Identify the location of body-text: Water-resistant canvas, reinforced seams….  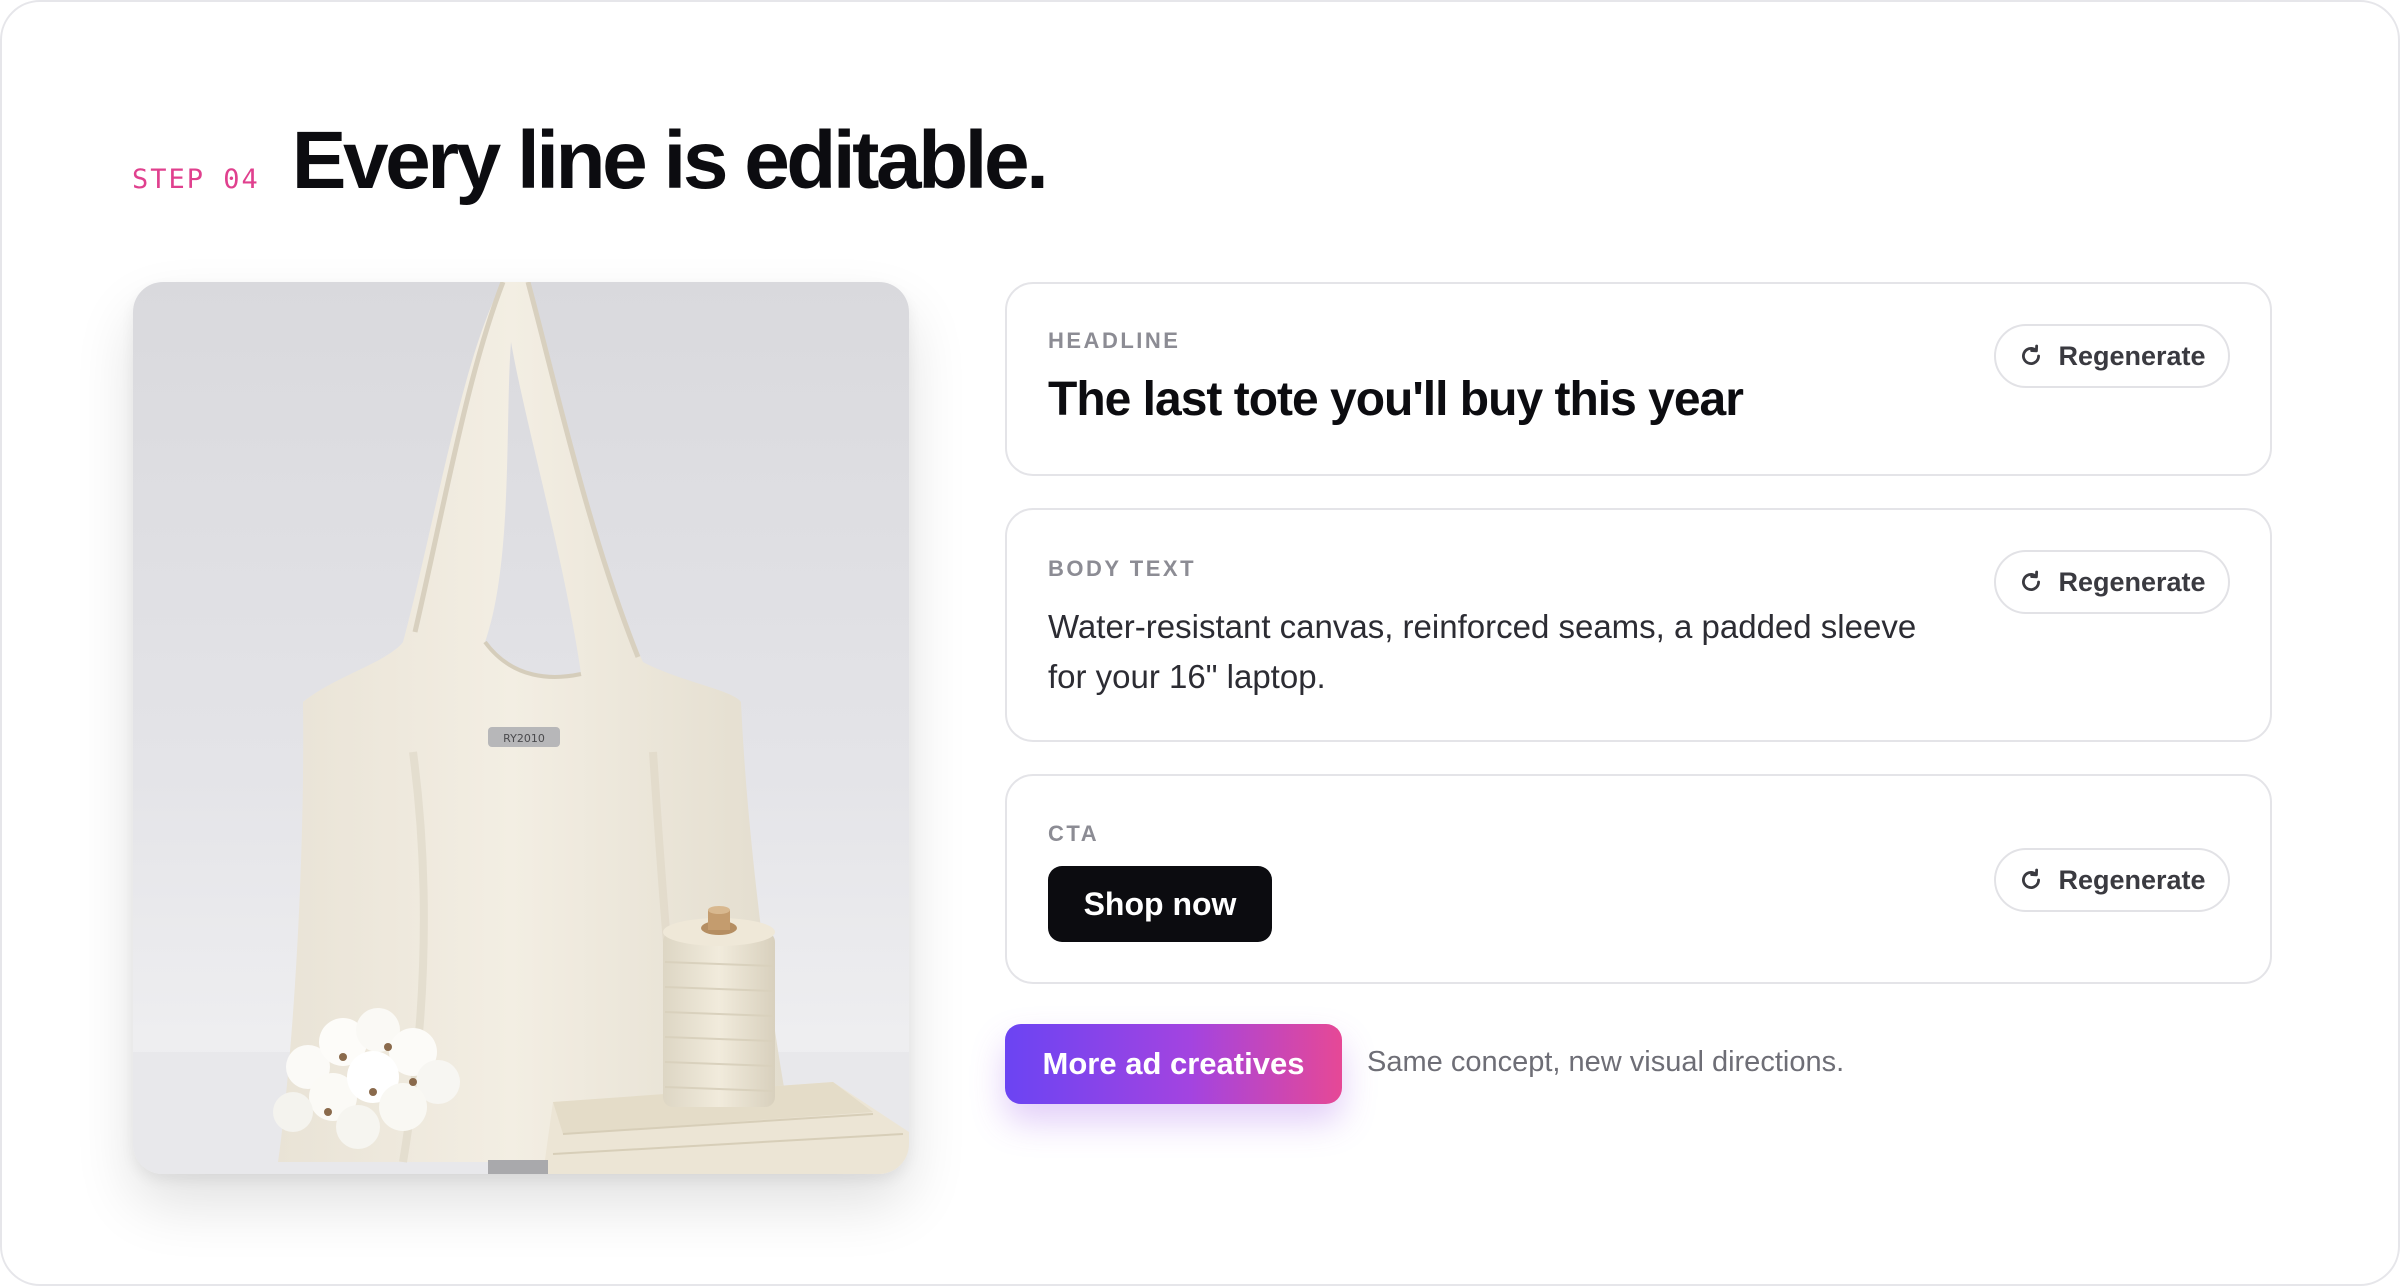
(1498, 652).